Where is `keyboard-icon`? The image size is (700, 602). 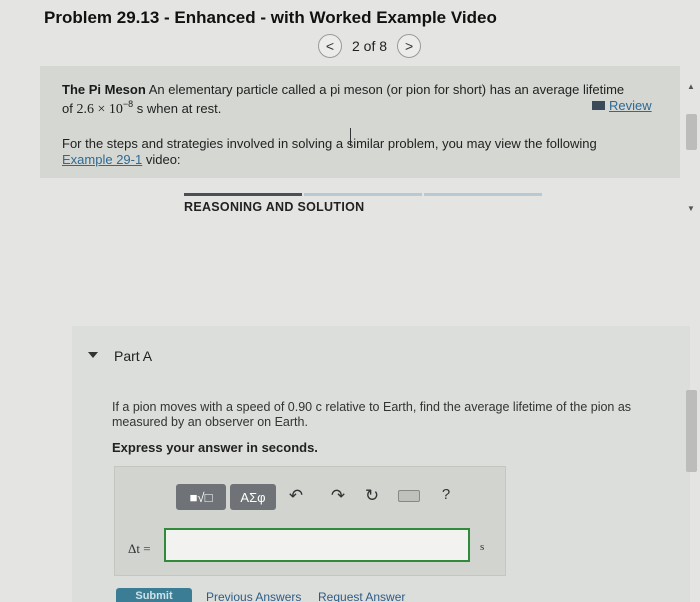
keyboard-icon is located at coordinates (409, 496).